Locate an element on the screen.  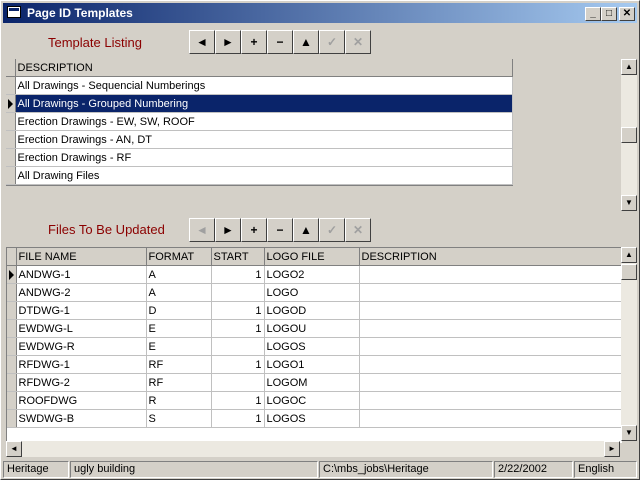
template-next-button: ► is located at coordinates (228, 42).